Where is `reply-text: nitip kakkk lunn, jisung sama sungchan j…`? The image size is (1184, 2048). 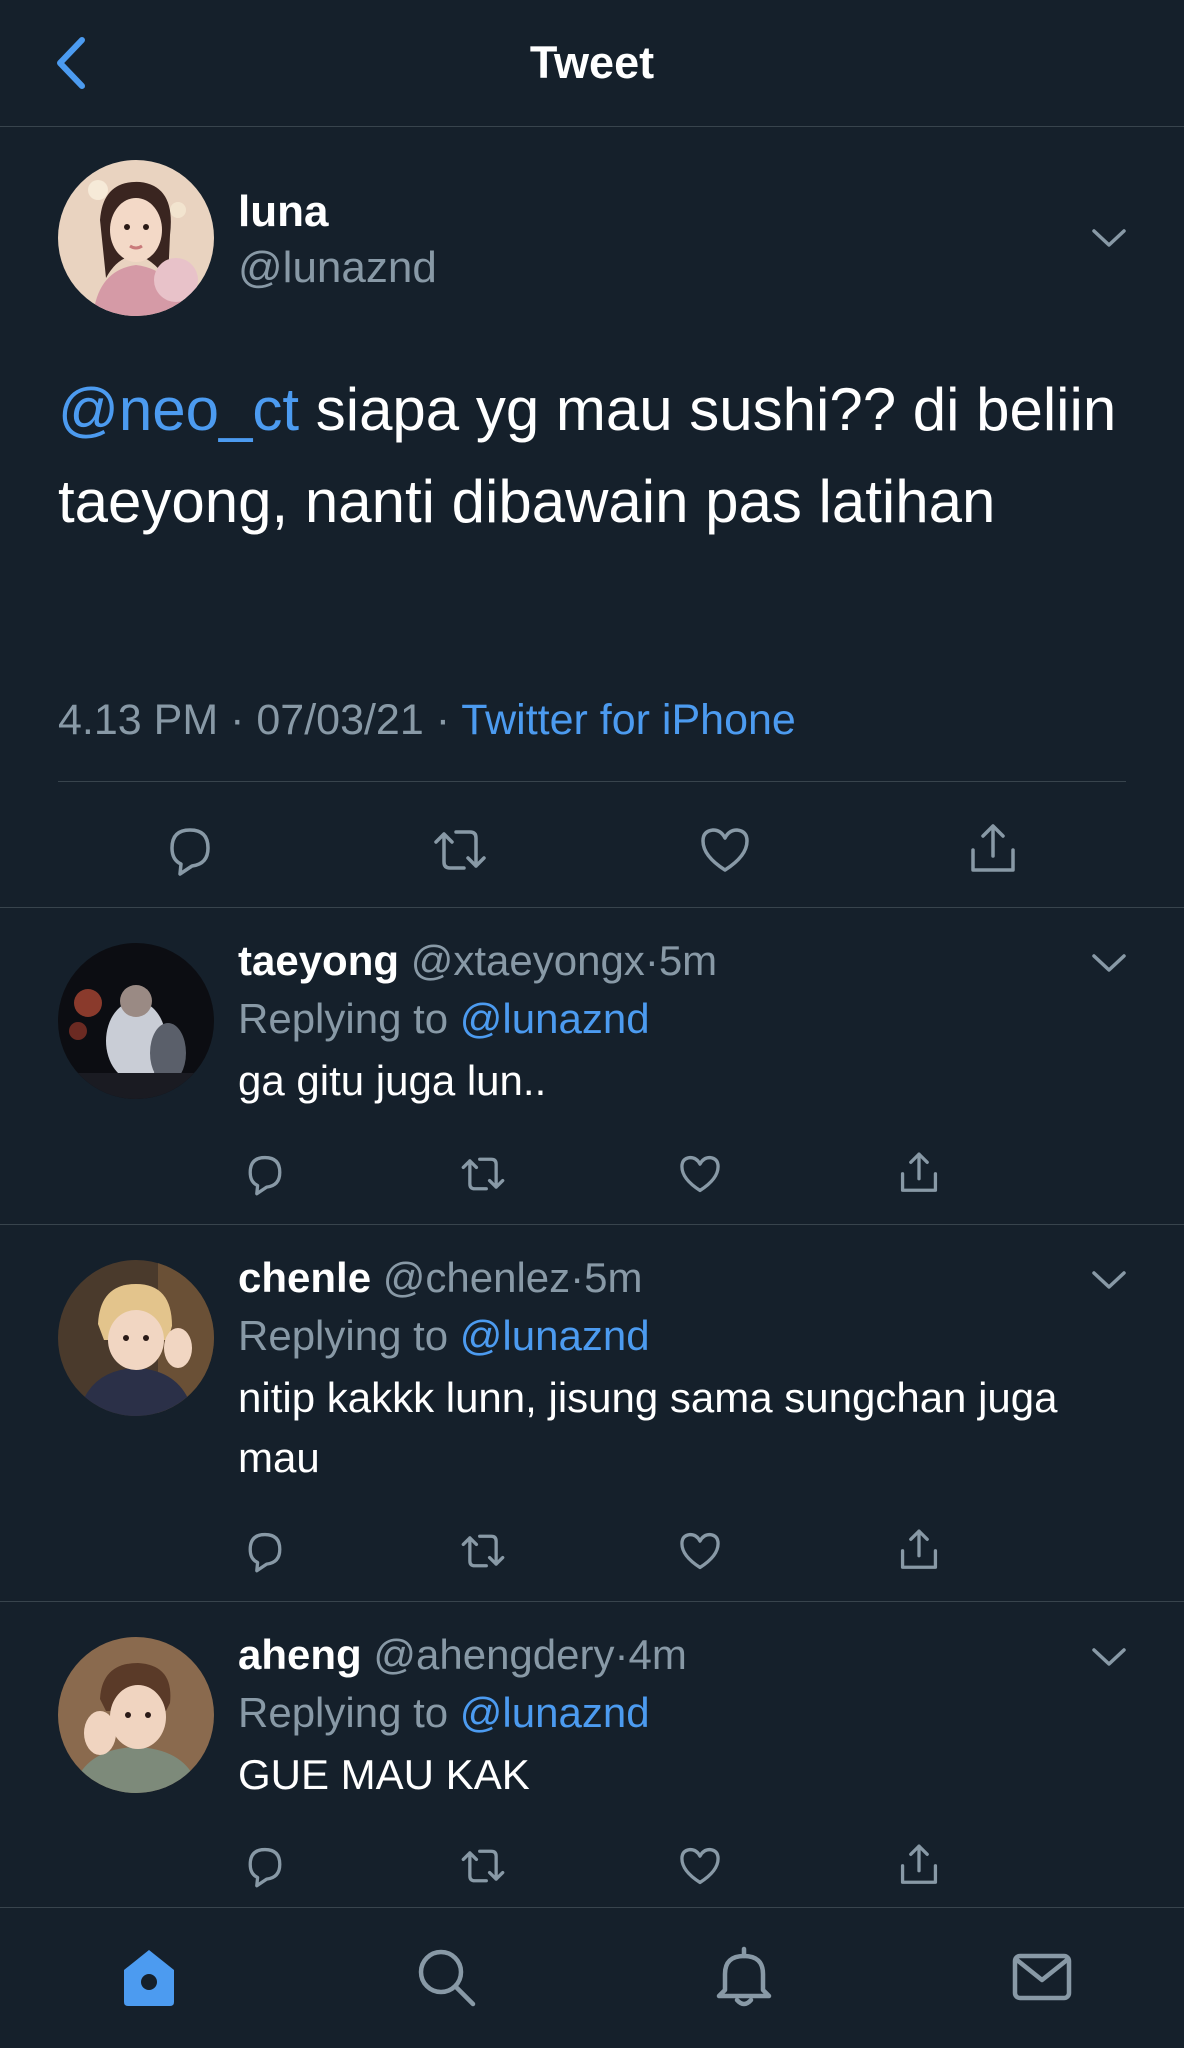 reply-text: nitip kakkk lunn, jisung sama sungchan j… is located at coordinates (648, 1427).